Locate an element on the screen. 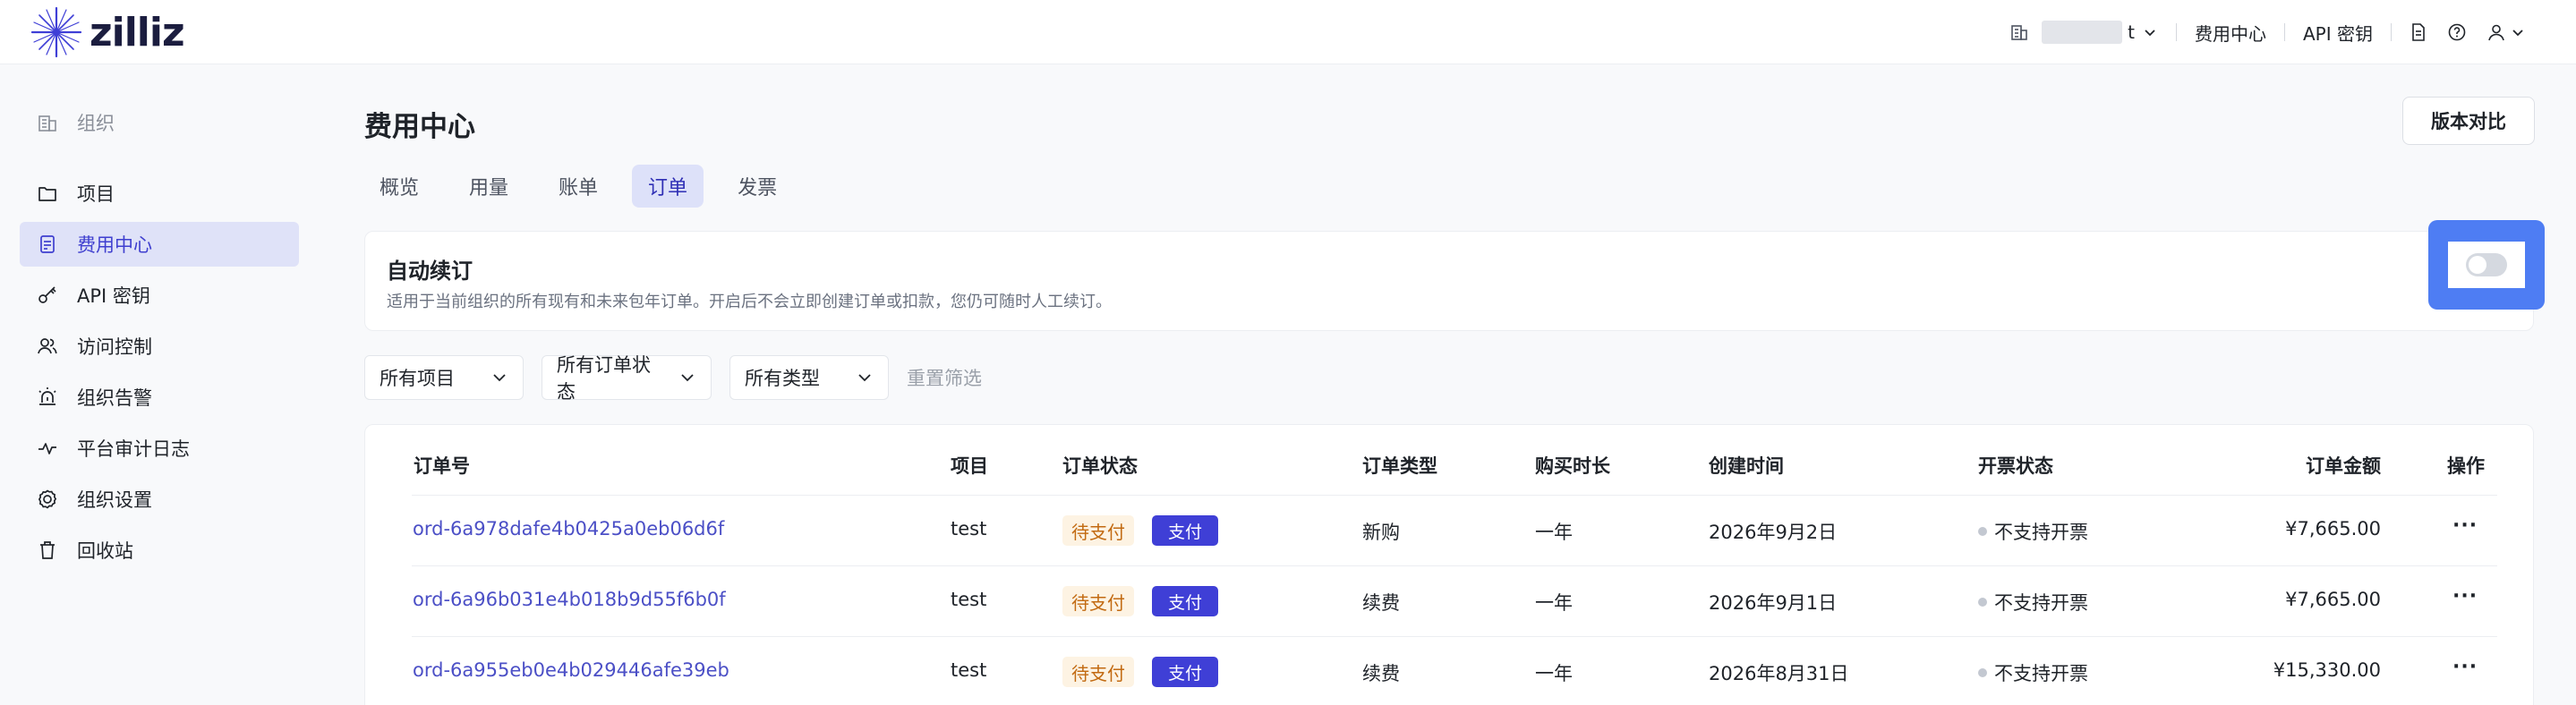 The width and height of the screenshot is (2576, 705). column-header-created: 创建时间 is located at coordinates (1746, 466).